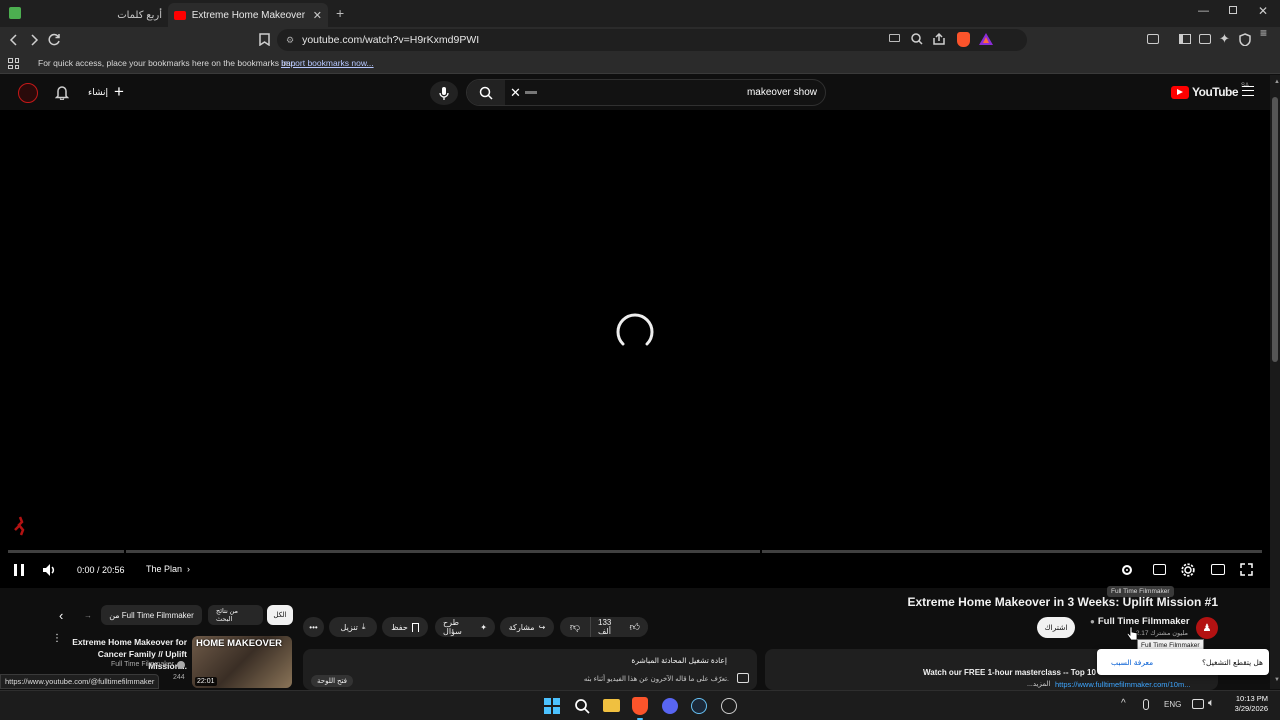 The image size is (1280, 720). I want to click on close-tab-icon: ✕, so click(317, 15).